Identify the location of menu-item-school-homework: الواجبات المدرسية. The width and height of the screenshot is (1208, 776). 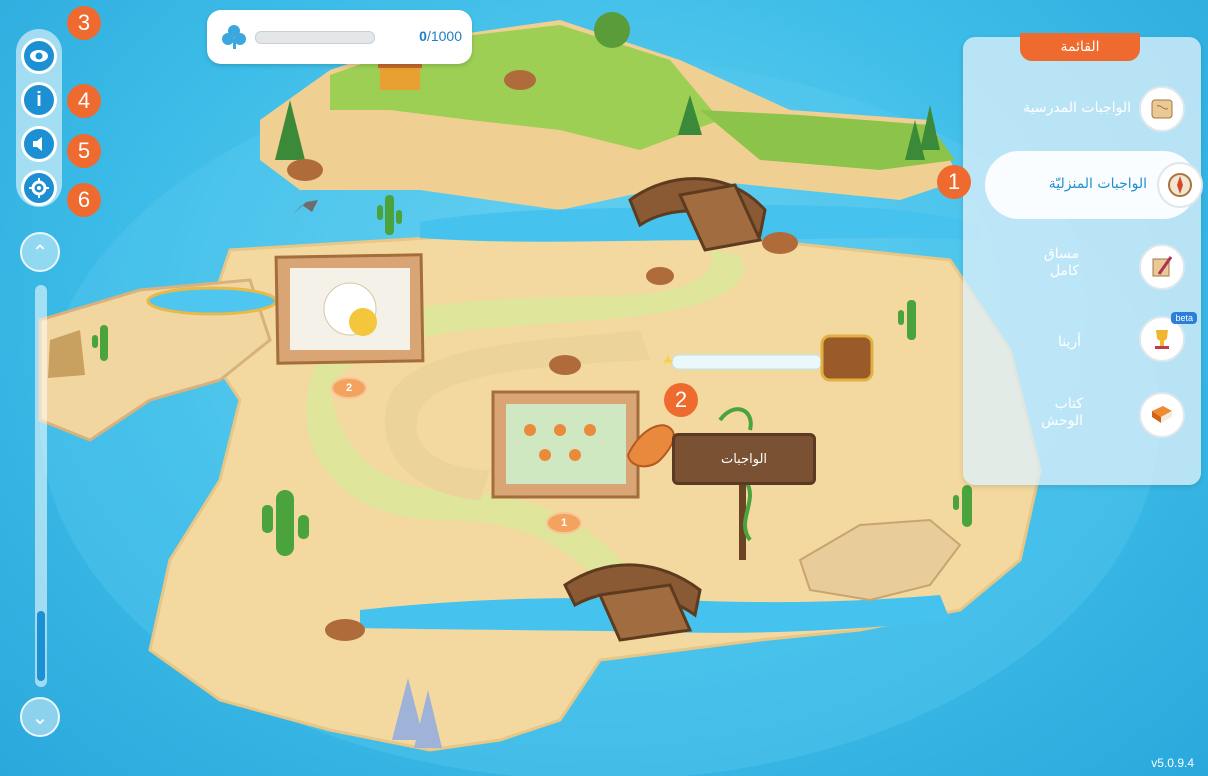
(1082, 109).